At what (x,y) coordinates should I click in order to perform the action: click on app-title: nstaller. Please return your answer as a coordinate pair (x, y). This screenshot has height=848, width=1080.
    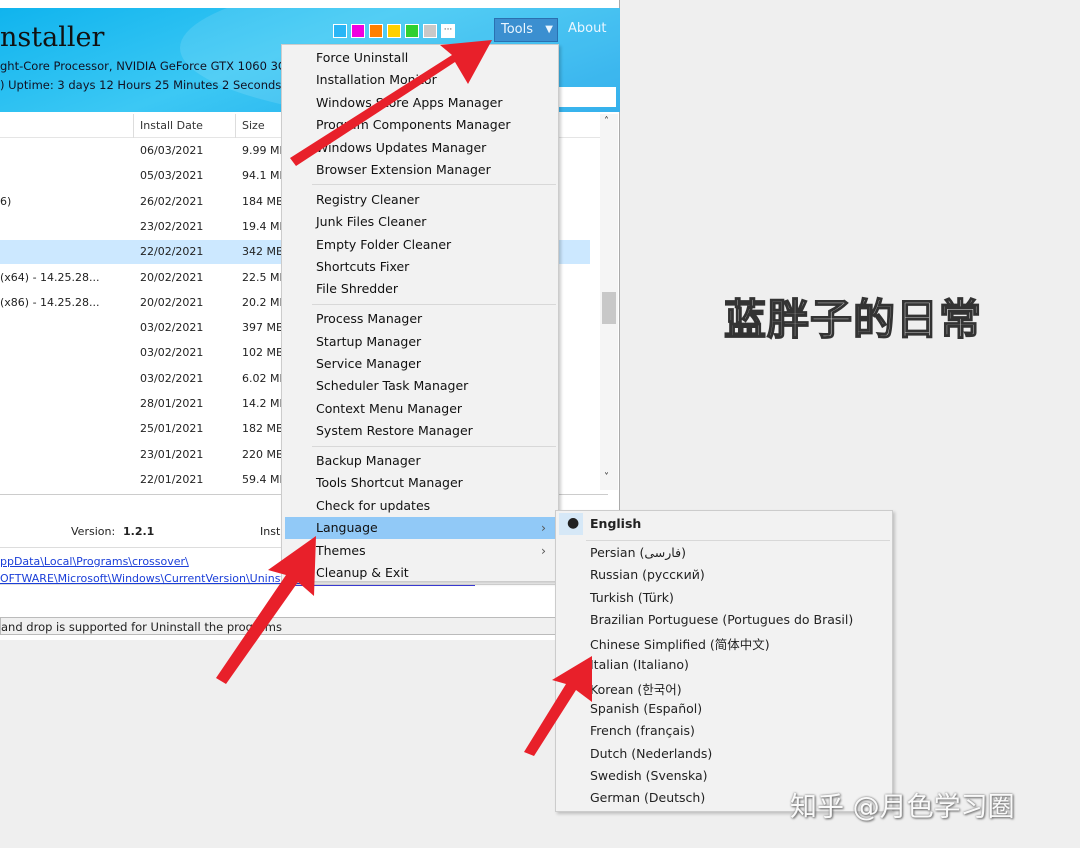
    Looking at the image, I should click on (52, 37).